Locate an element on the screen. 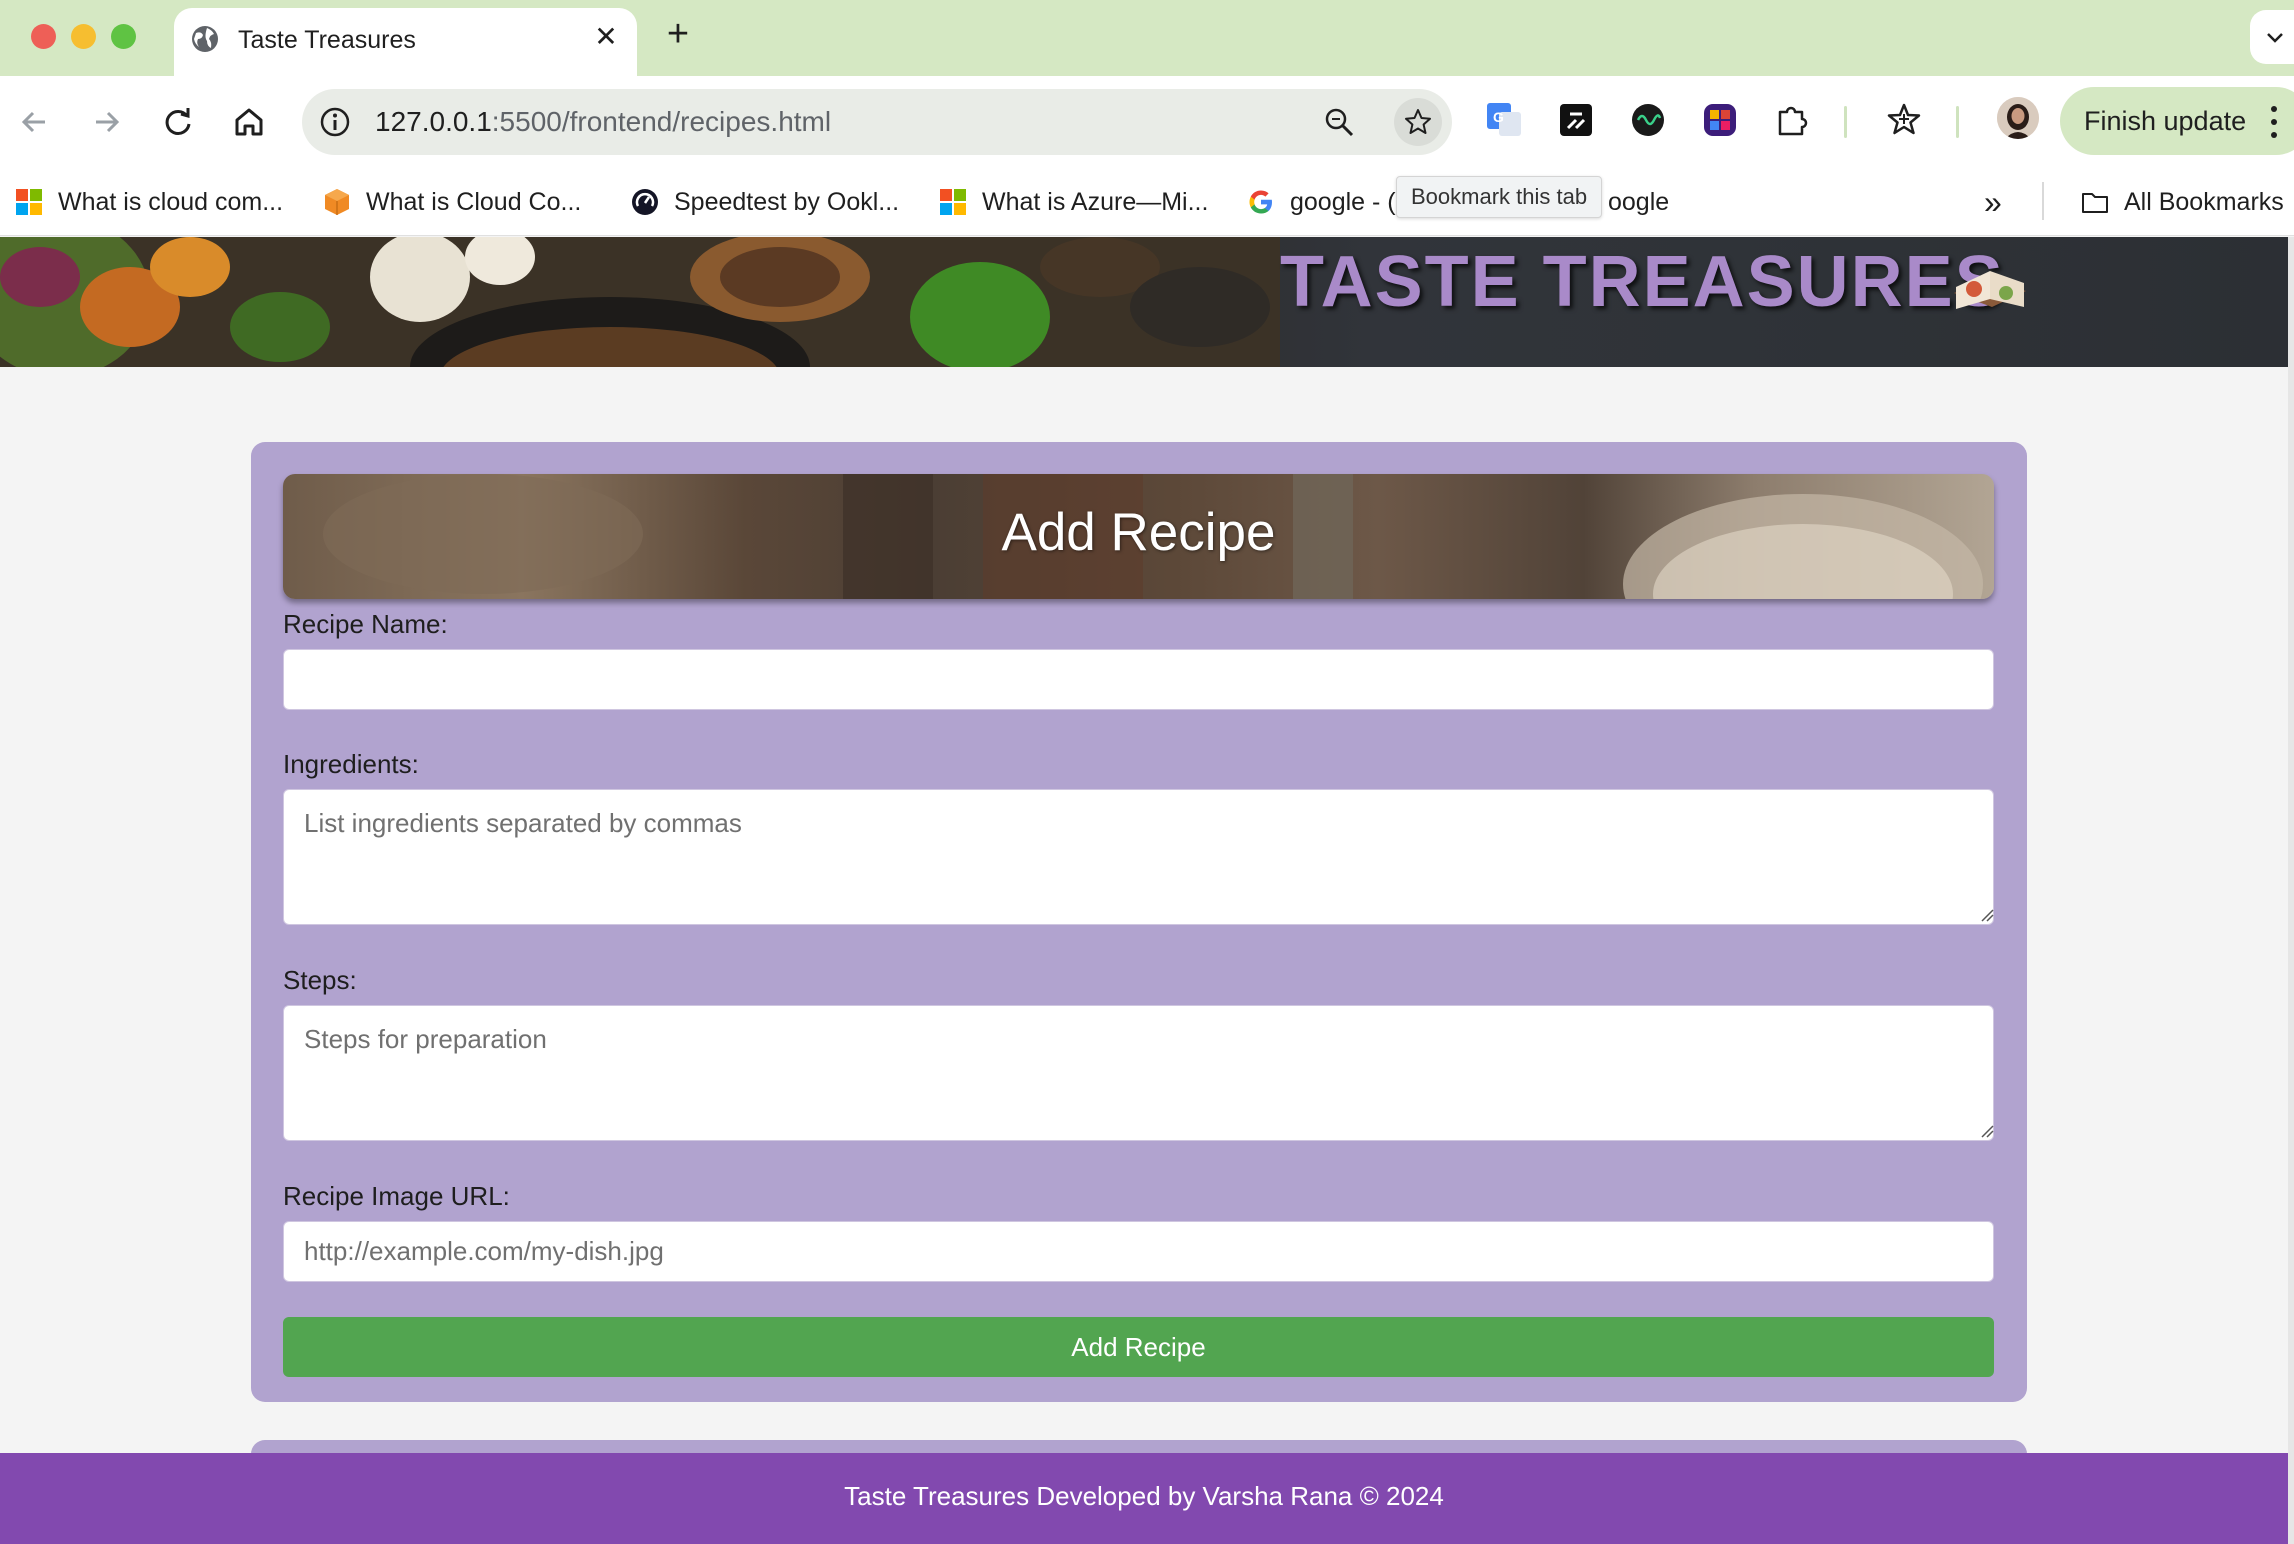  finish-update-button: Finish update is located at coordinates (2177, 121).